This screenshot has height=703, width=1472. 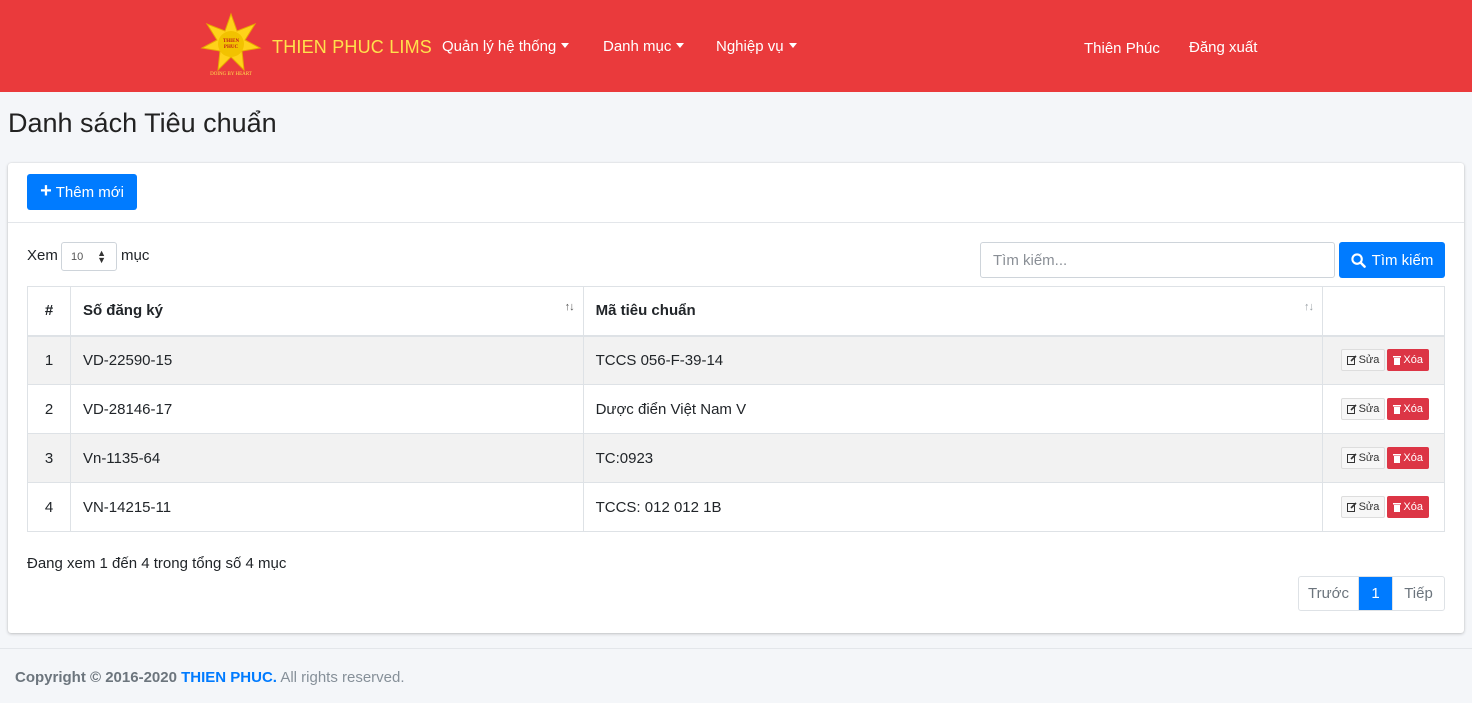 What do you see at coordinates (49, 409) in the screenshot?
I see `row-index: 2` at bounding box center [49, 409].